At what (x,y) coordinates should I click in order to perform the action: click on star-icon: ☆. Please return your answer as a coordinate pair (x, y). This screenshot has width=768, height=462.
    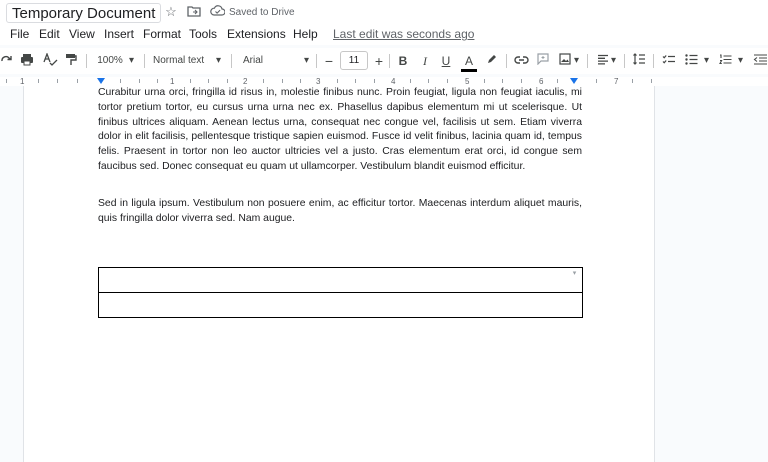
    Looking at the image, I should click on (171, 12).